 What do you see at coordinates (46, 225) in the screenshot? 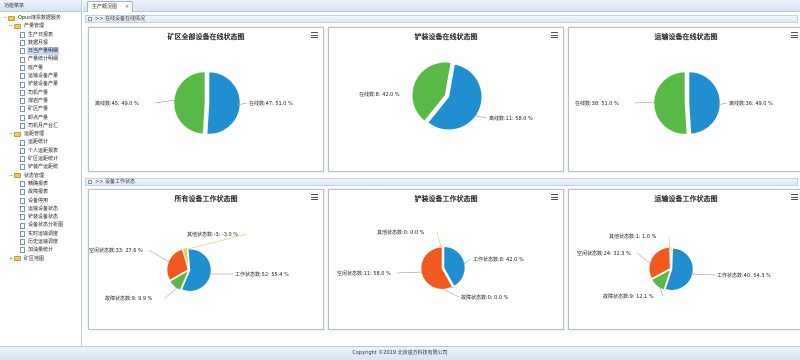
I see `sidebar-item-label: 设备状态分析图` at bounding box center [46, 225].